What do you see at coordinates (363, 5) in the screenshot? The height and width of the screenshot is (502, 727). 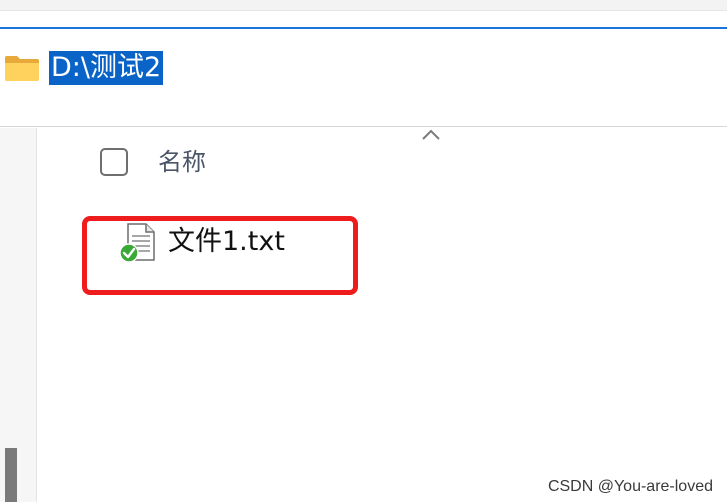 I see `ribbon-edge` at bounding box center [363, 5].